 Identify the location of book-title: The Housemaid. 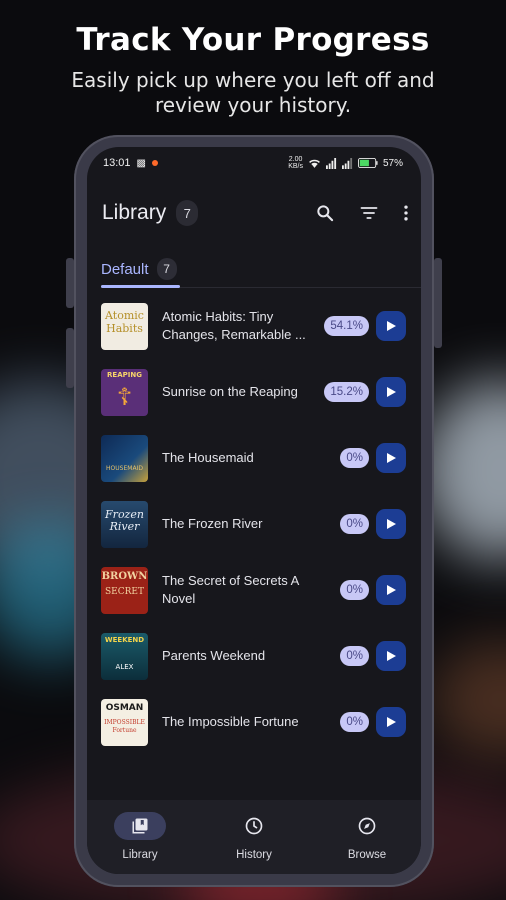
(208, 457).